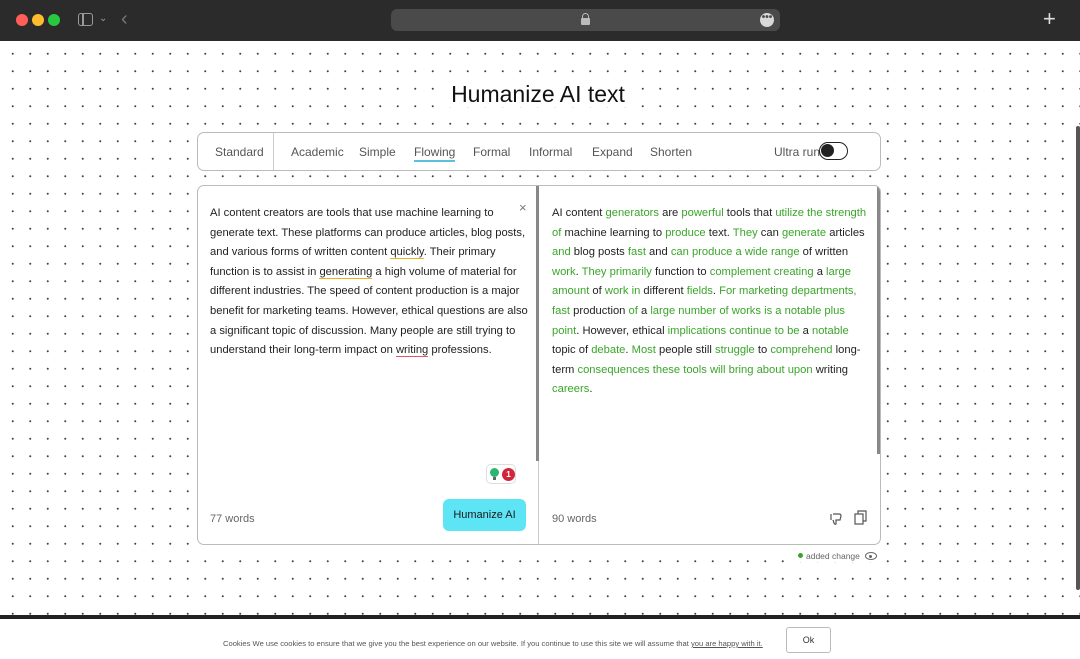 The height and width of the screenshot is (659, 1080). I want to click on mode-simple: Simple, so click(377, 152).